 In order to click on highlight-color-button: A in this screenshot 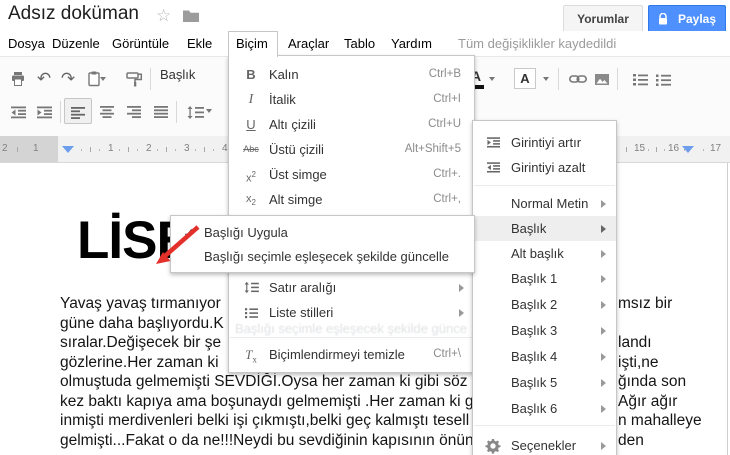, I will do `click(525, 78)`.